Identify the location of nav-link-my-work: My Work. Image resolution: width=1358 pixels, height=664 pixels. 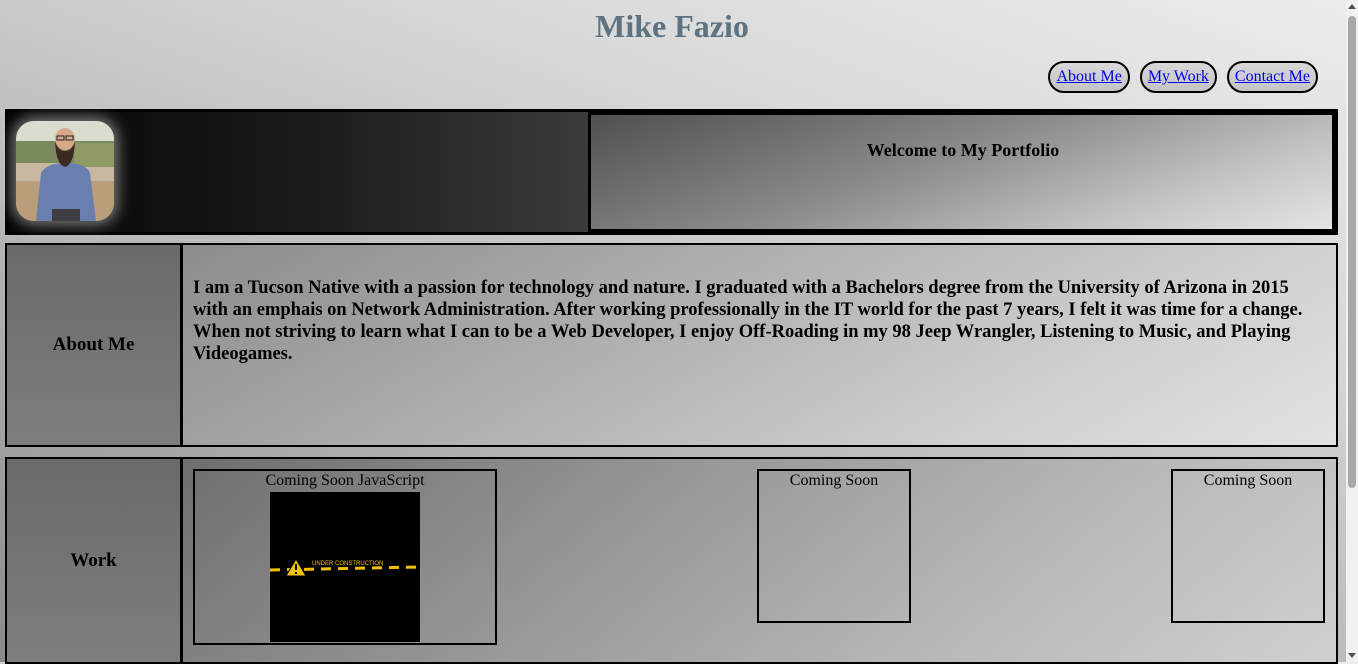
(1178, 77).